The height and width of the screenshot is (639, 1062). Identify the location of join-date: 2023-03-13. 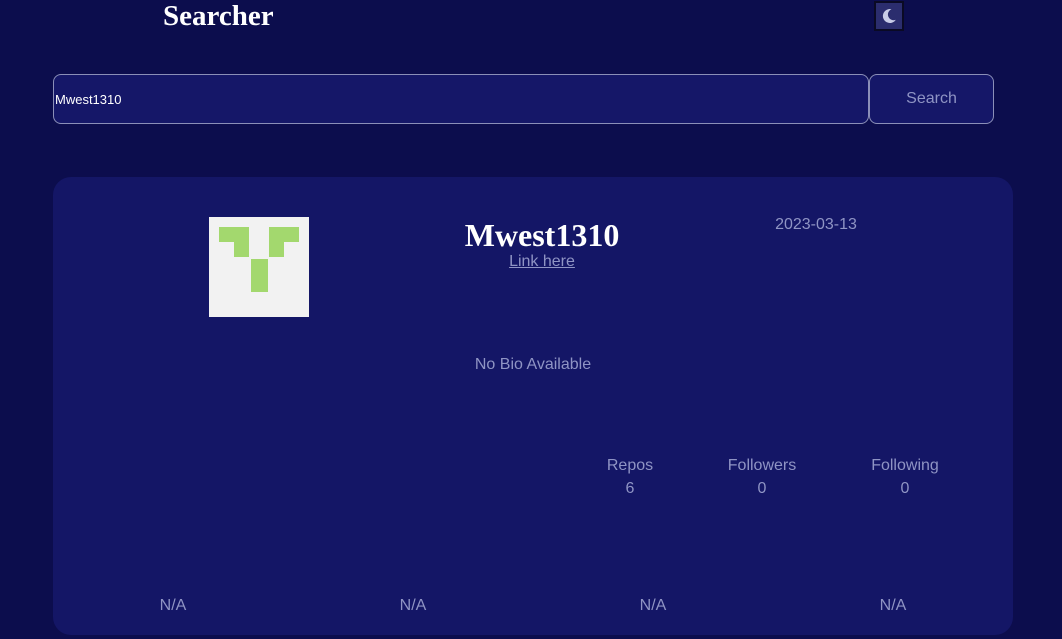
(816, 224).